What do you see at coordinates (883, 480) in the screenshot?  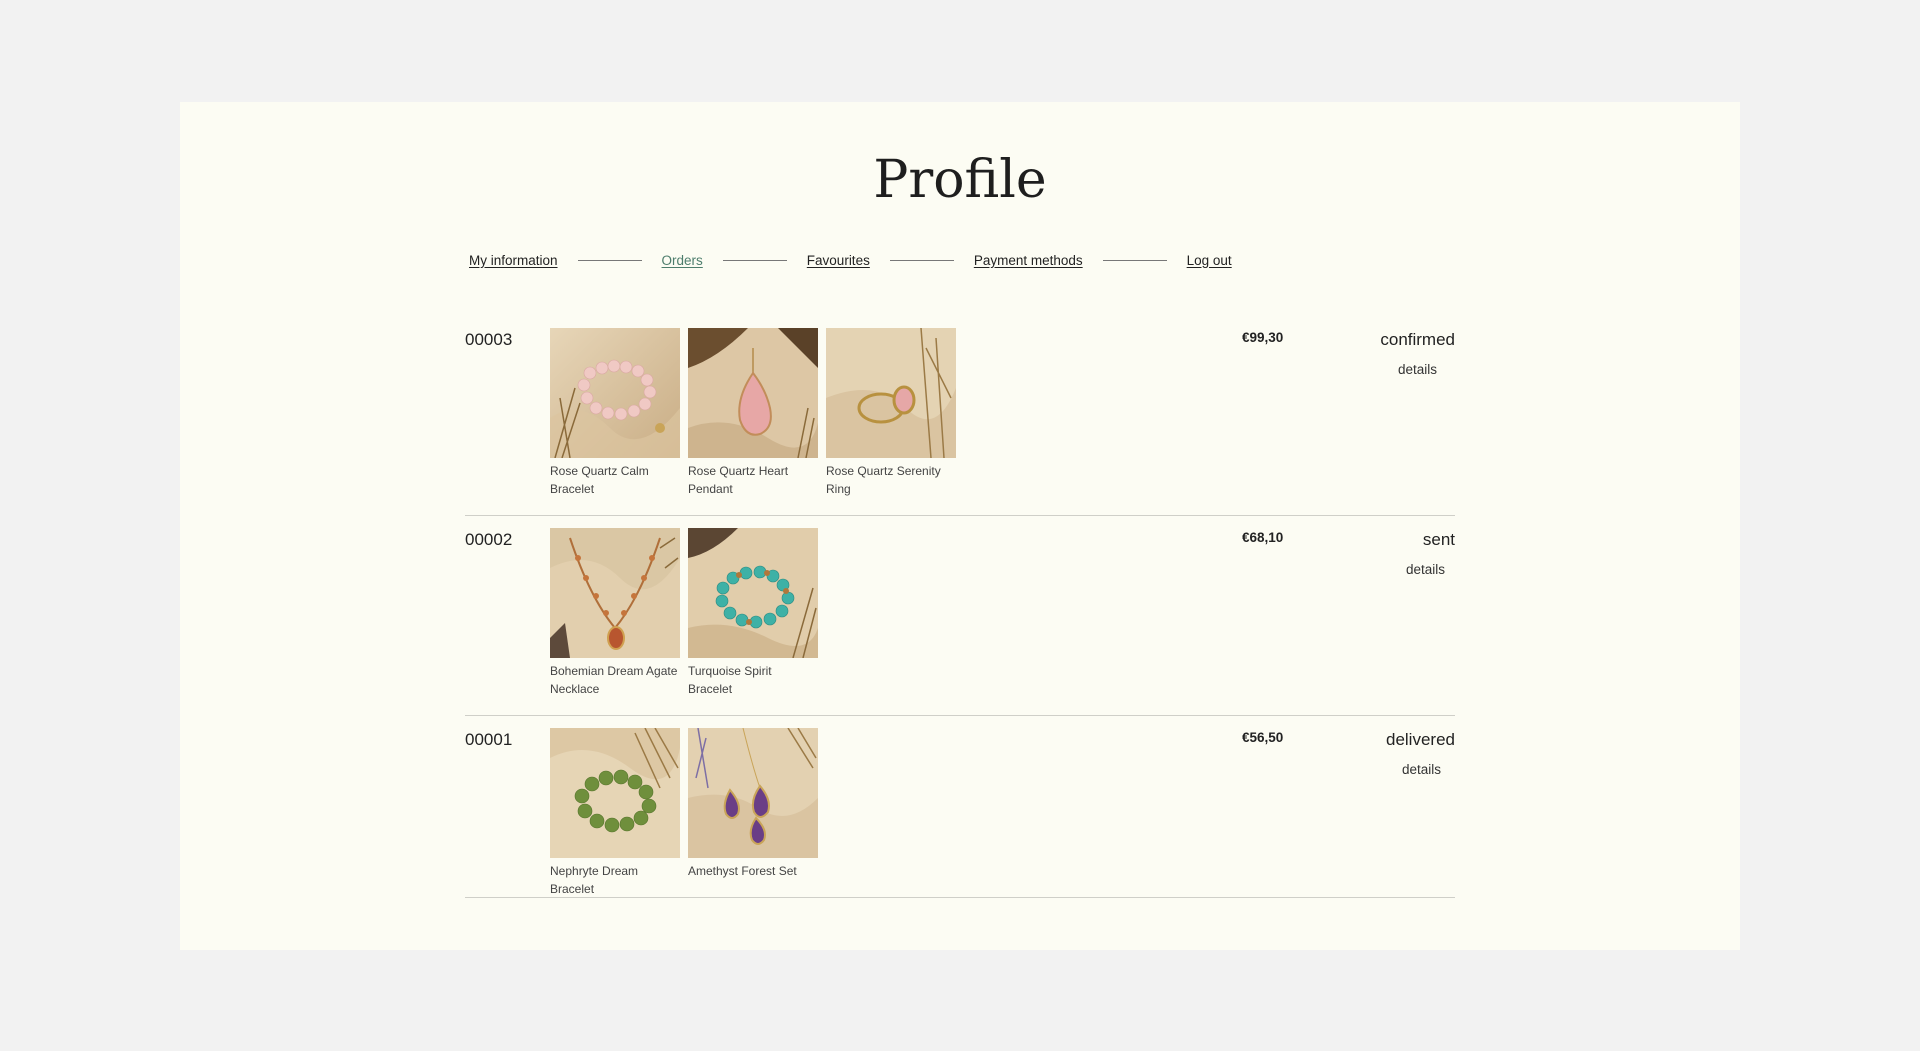 I see `item-name: Rose Quartz Serenity Ring` at bounding box center [883, 480].